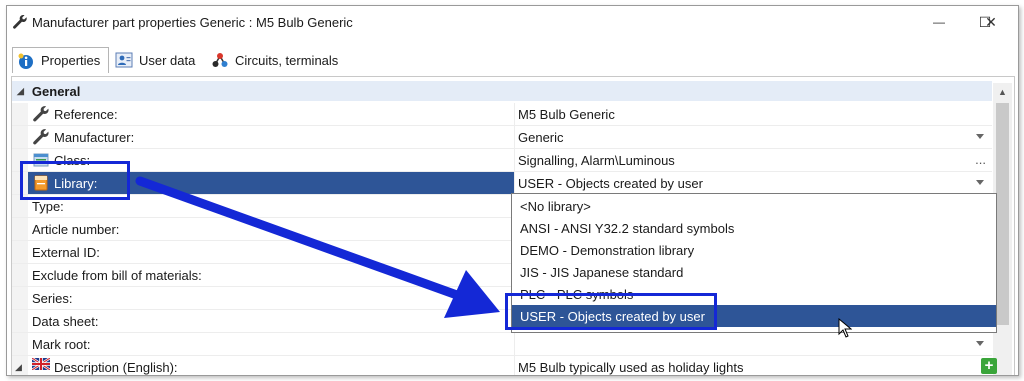 The width and height of the screenshot is (1024, 381). What do you see at coordinates (65, 321) in the screenshot?
I see `property-name: Data sheet:` at bounding box center [65, 321].